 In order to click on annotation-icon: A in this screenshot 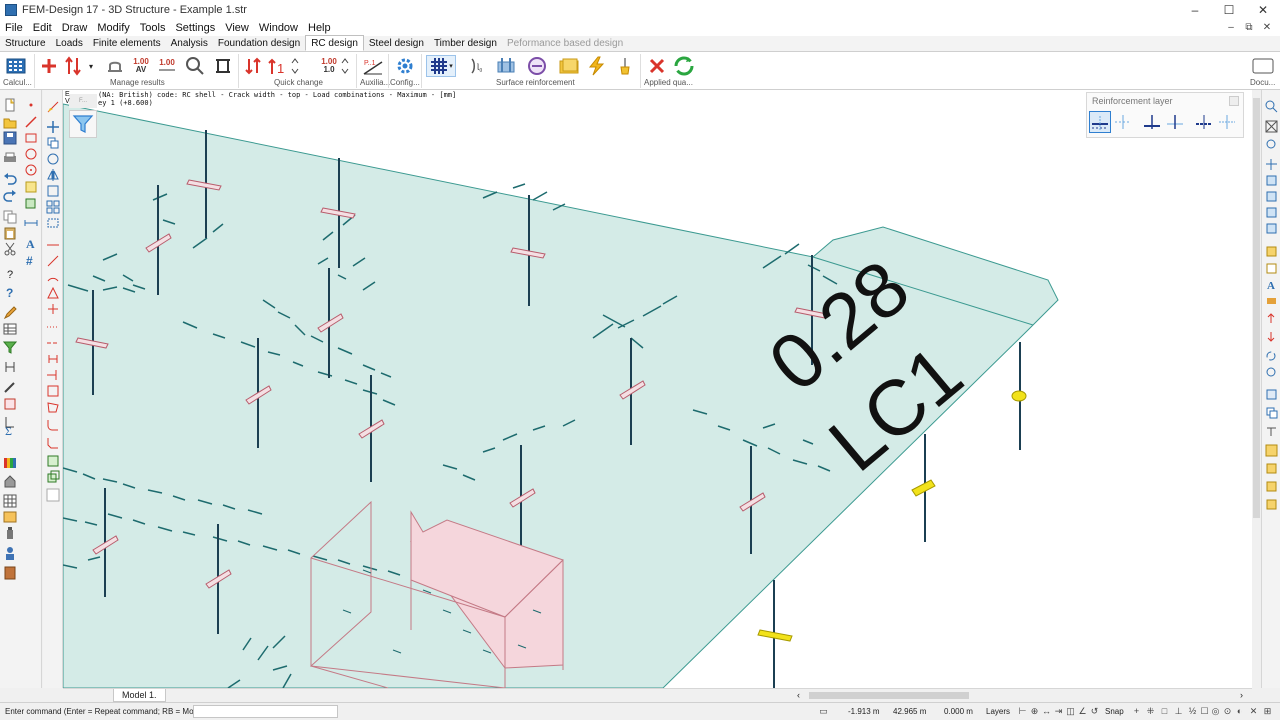, I will do `click(1271, 285)`.